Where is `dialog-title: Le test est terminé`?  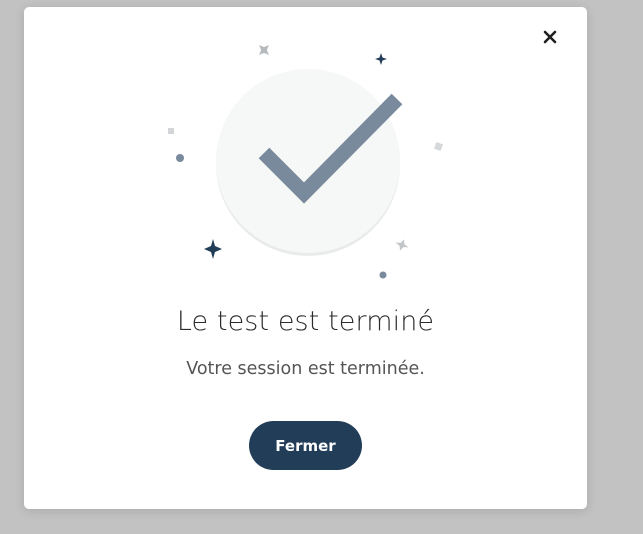 dialog-title: Le test est terminé is located at coordinates (305, 321).